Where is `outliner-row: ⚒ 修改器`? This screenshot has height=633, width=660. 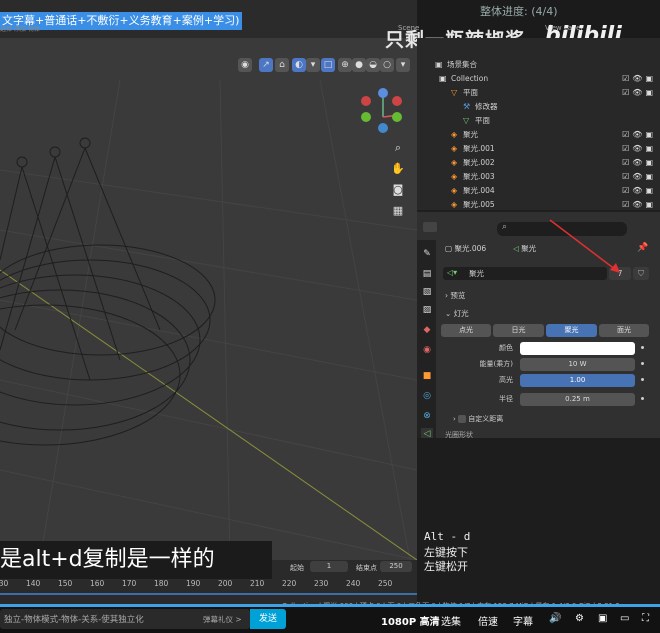
outliner-row: ⚒ 修改器 is located at coordinates (538, 107).